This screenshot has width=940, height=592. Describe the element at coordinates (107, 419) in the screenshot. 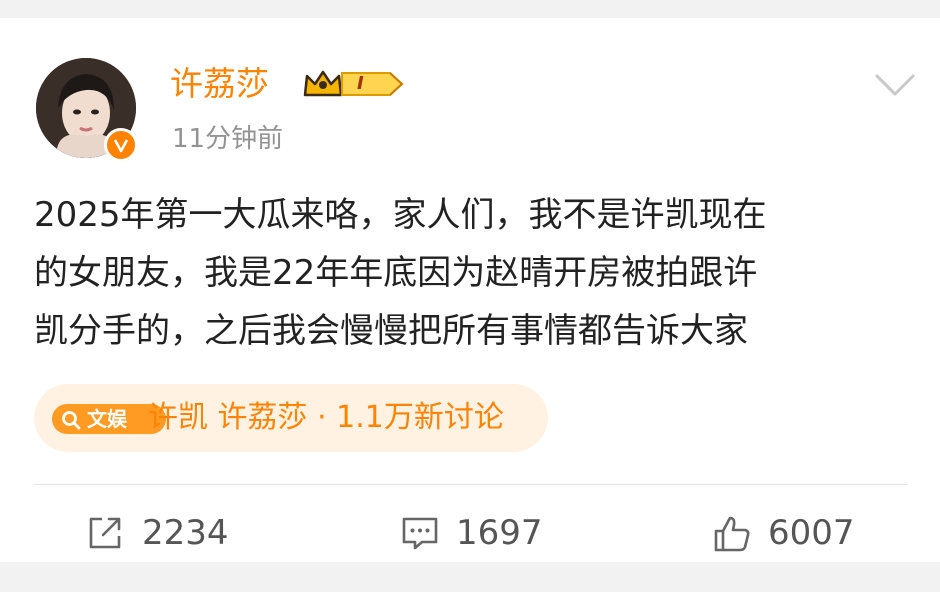

I see `topic-category-label: 文娱` at that location.